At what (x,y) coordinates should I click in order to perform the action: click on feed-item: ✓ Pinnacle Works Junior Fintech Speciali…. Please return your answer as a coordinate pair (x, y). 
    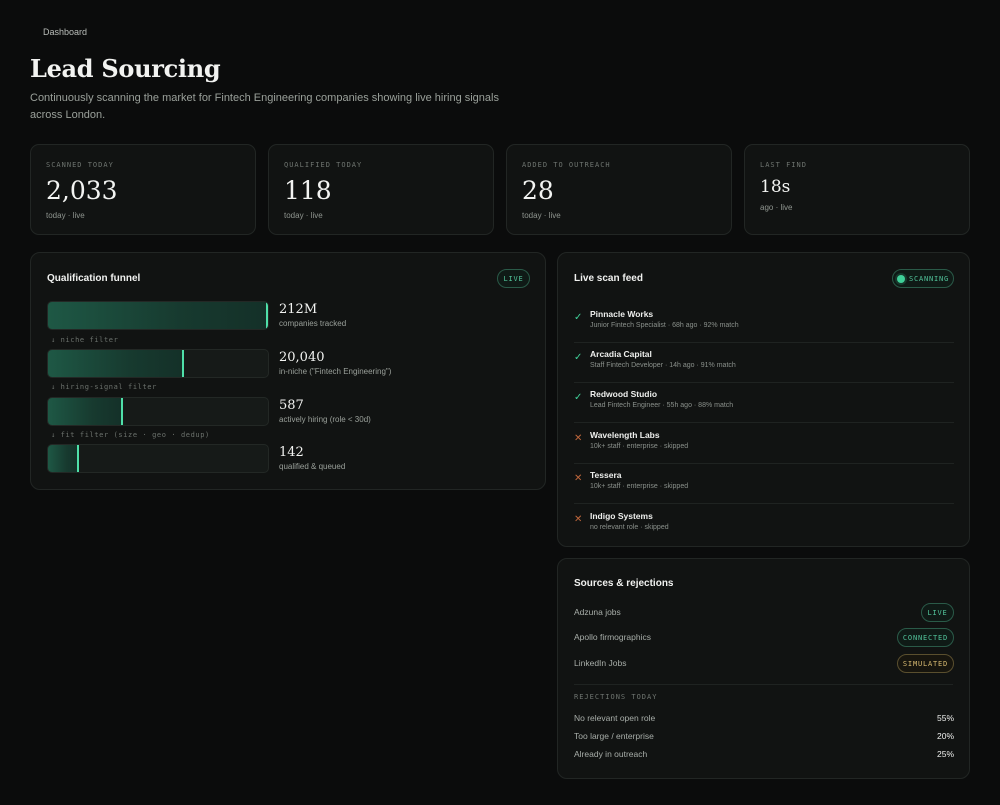
    Looking at the image, I should click on (764, 323).